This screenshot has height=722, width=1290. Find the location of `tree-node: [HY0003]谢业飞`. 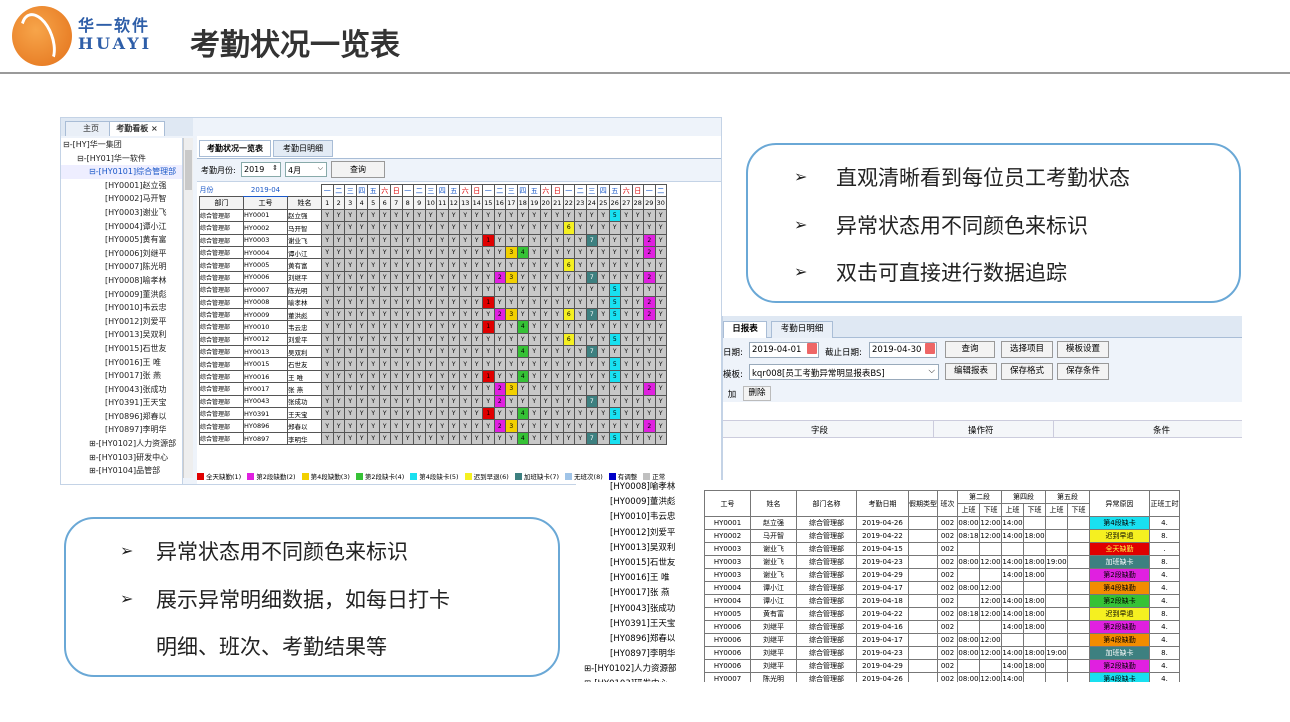

tree-node: [HY0003]谢业飞 is located at coordinates (121, 213).